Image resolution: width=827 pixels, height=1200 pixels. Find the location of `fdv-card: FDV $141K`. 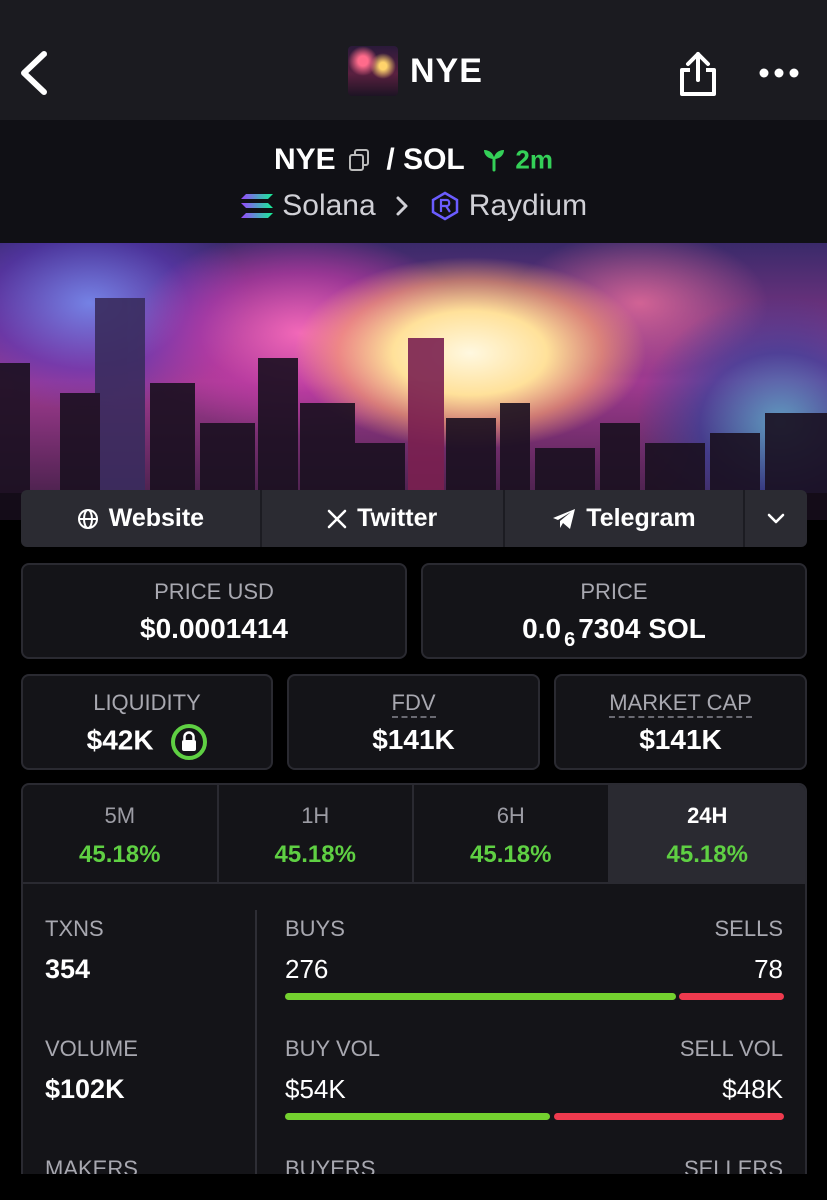

fdv-card: FDV $141K is located at coordinates (413, 722).